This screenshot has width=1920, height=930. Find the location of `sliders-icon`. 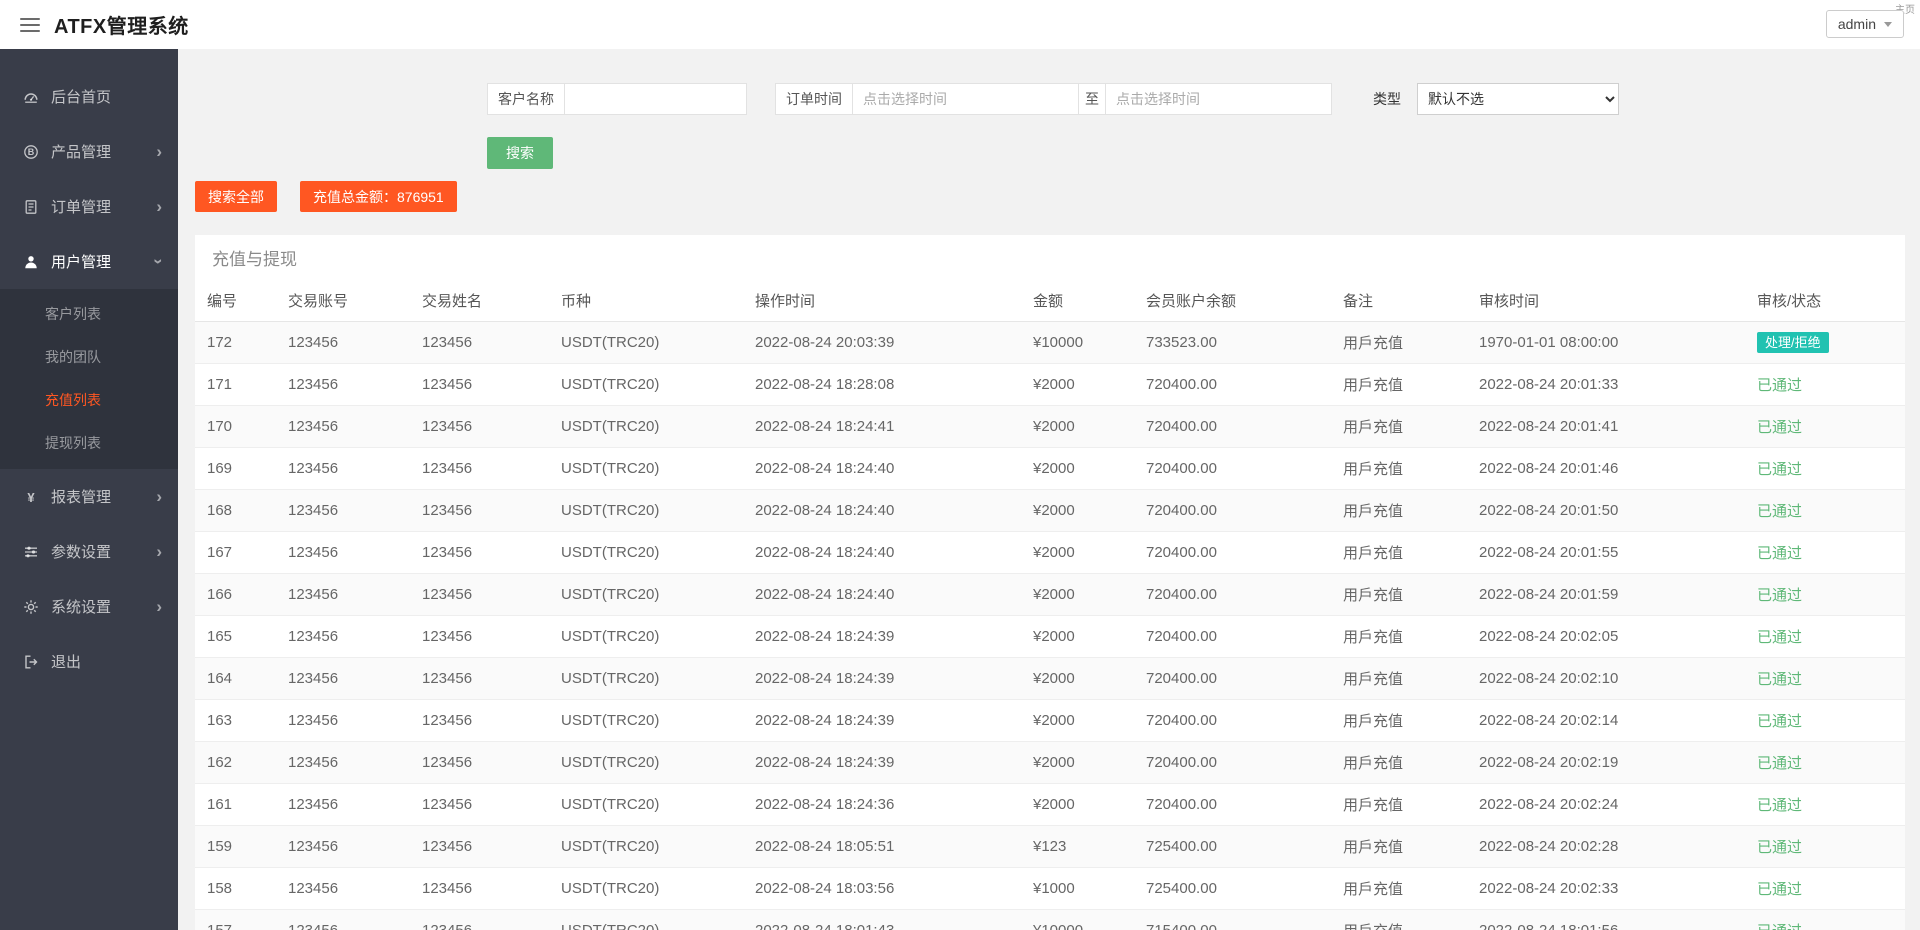

sliders-icon is located at coordinates (31, 552).